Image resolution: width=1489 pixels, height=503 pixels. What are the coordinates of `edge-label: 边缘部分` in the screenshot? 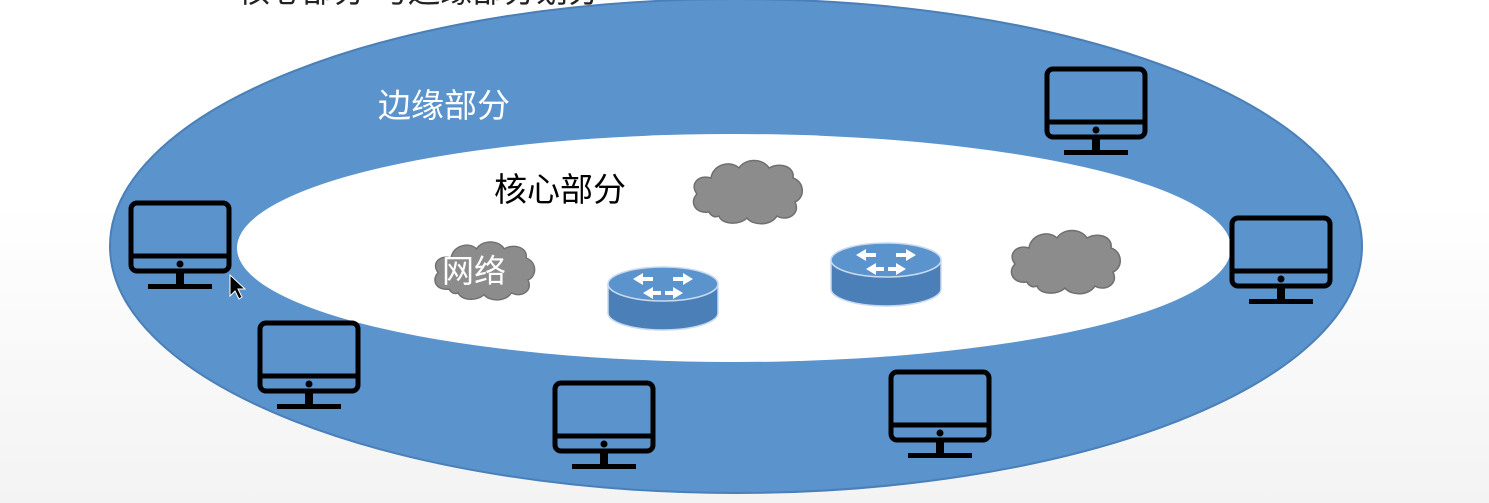 It's located at (444, 105).